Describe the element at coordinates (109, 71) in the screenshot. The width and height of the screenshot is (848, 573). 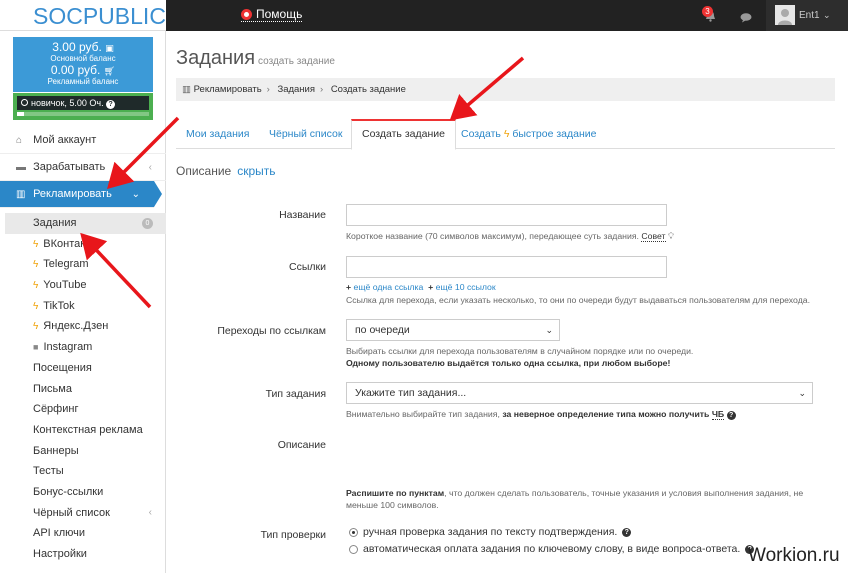
I see `cart-icon: 🛒︎` at that location.